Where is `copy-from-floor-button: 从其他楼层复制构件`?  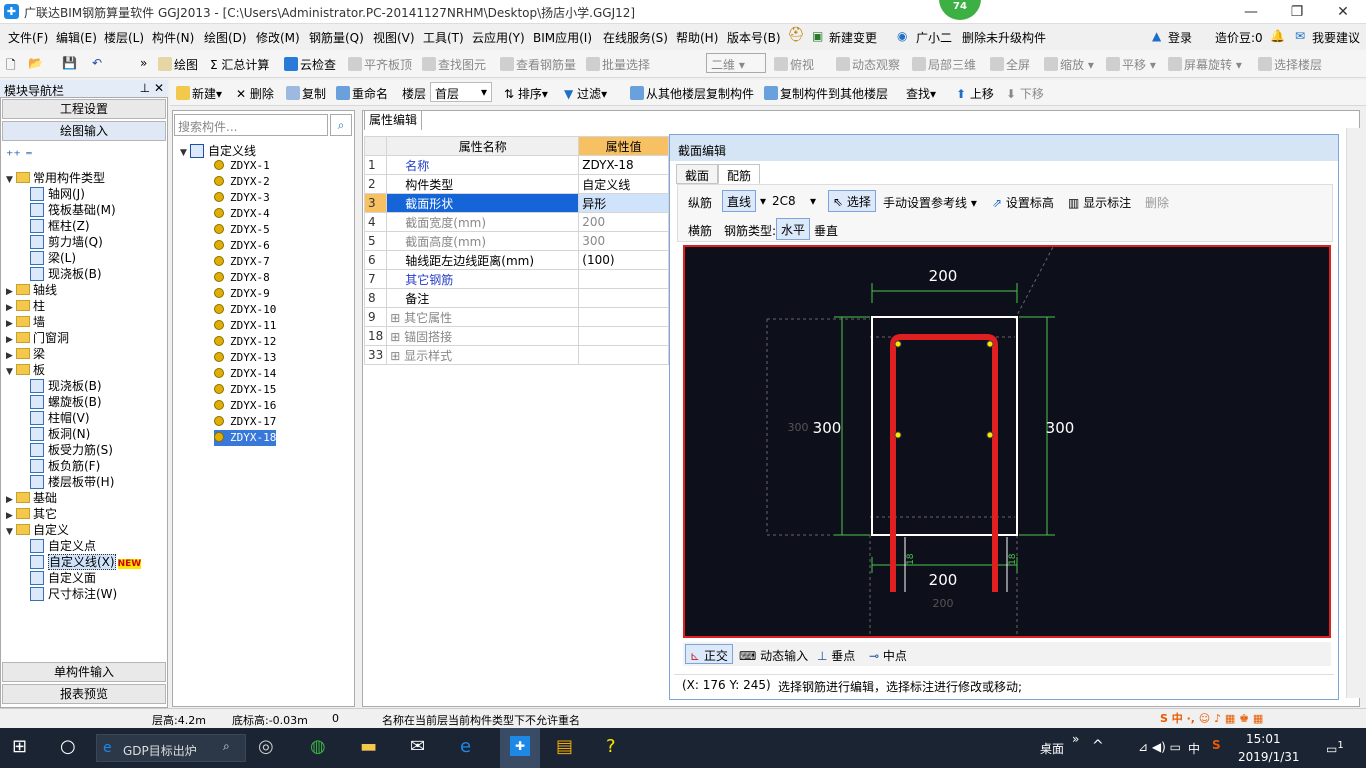 copy-from-floor-button: 从其他楼层复制构件 is located at coordinates (692, 93).